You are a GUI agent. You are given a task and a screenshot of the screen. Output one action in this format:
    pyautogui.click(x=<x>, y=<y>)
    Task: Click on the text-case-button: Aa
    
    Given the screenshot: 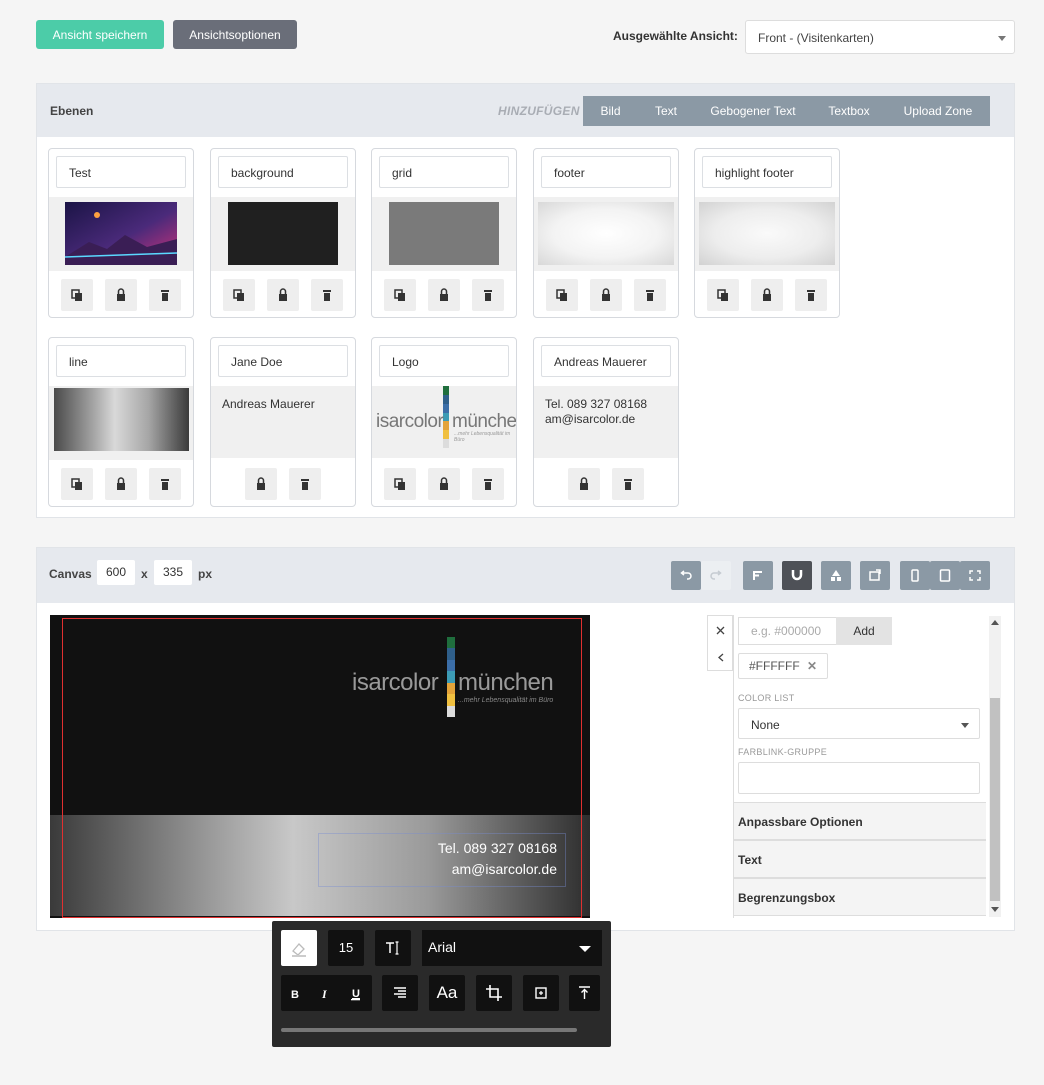 What is the action you would take?
    pyautogui.click(x=447, y=993)
    